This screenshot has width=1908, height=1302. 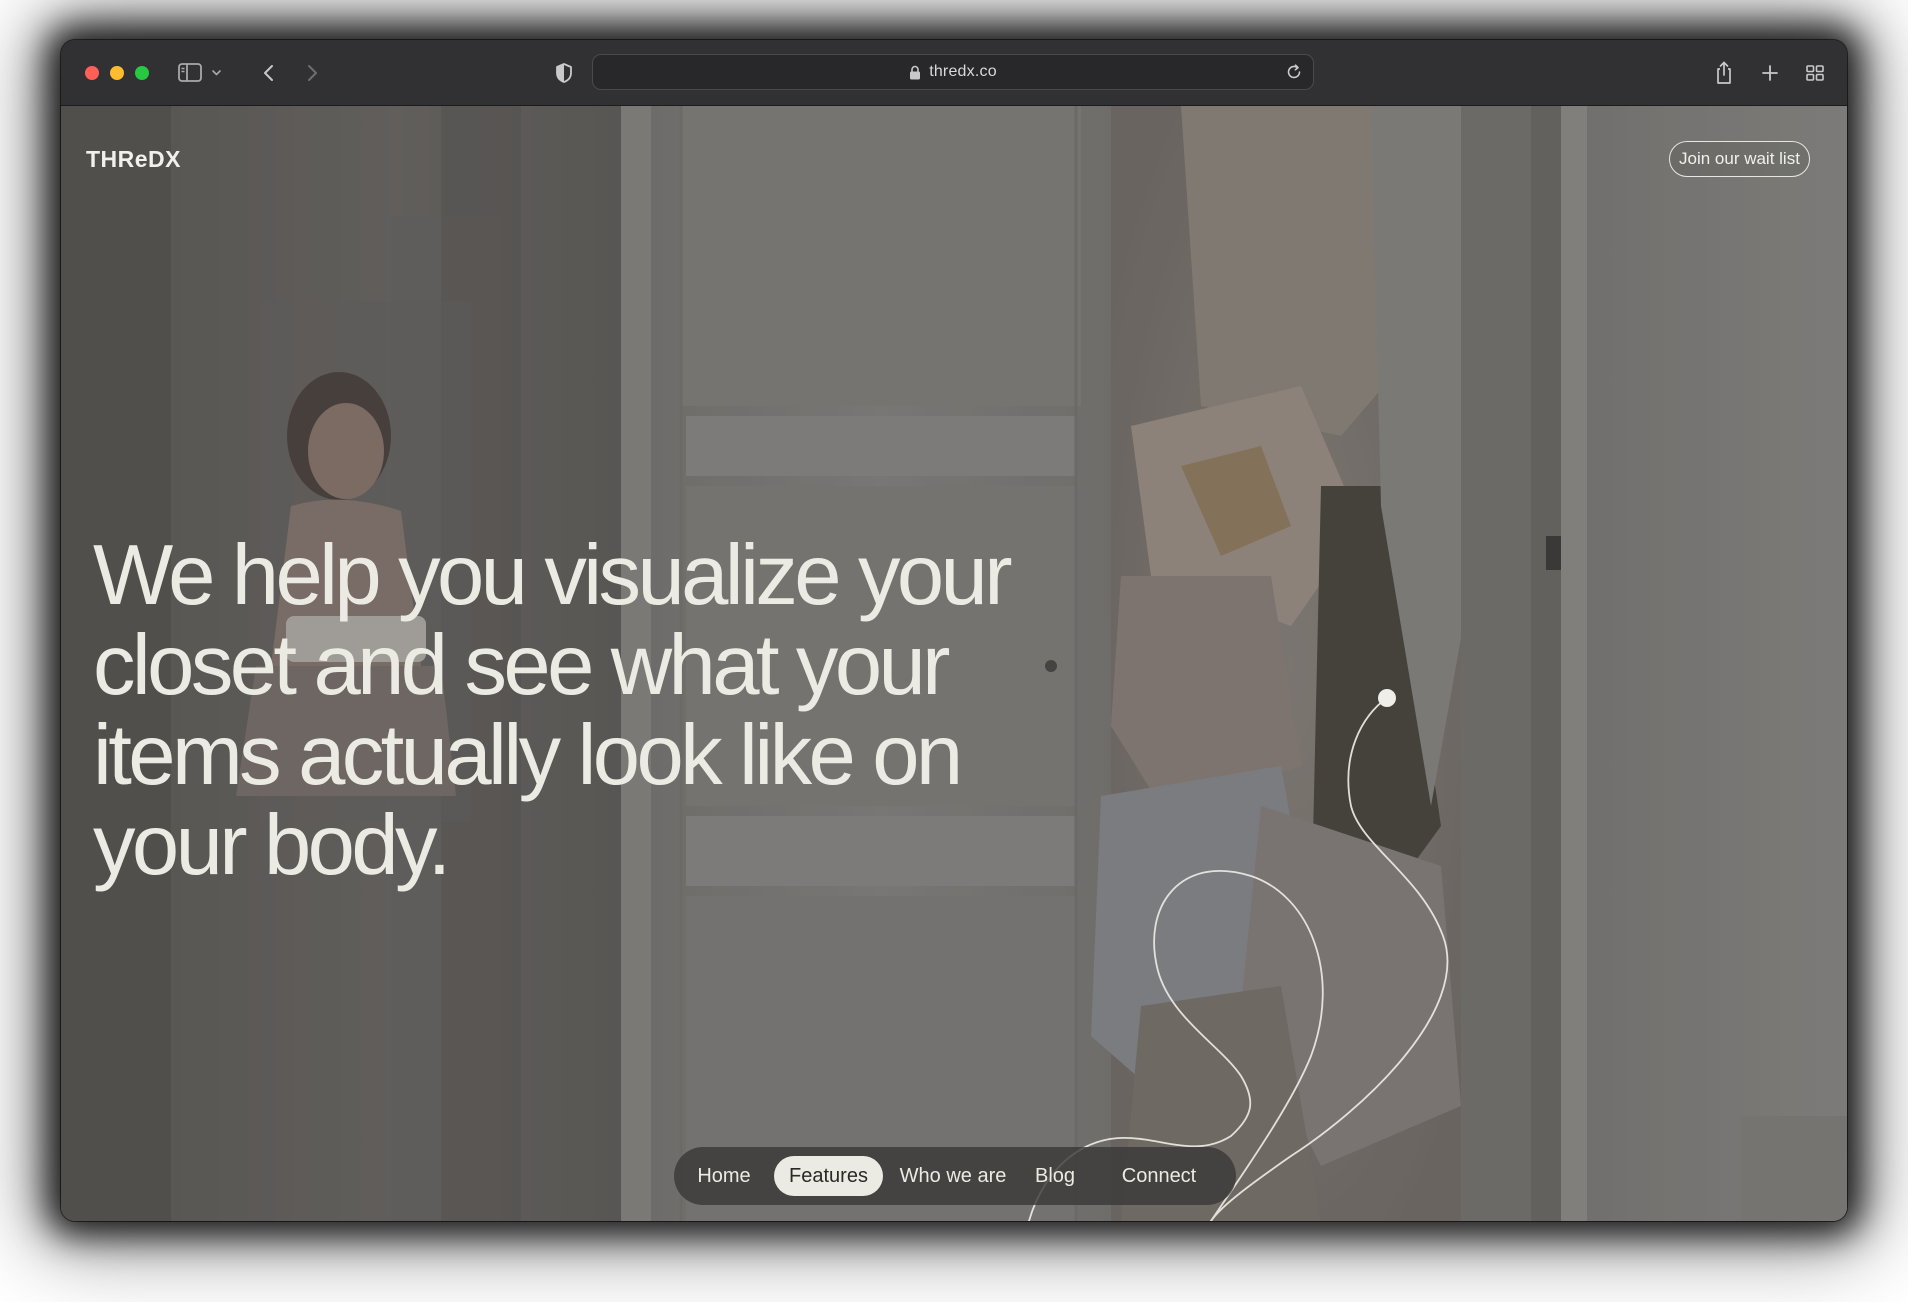 I want to click on nav-item-who-we-are: Who we are, so click(x=953, y=1176).